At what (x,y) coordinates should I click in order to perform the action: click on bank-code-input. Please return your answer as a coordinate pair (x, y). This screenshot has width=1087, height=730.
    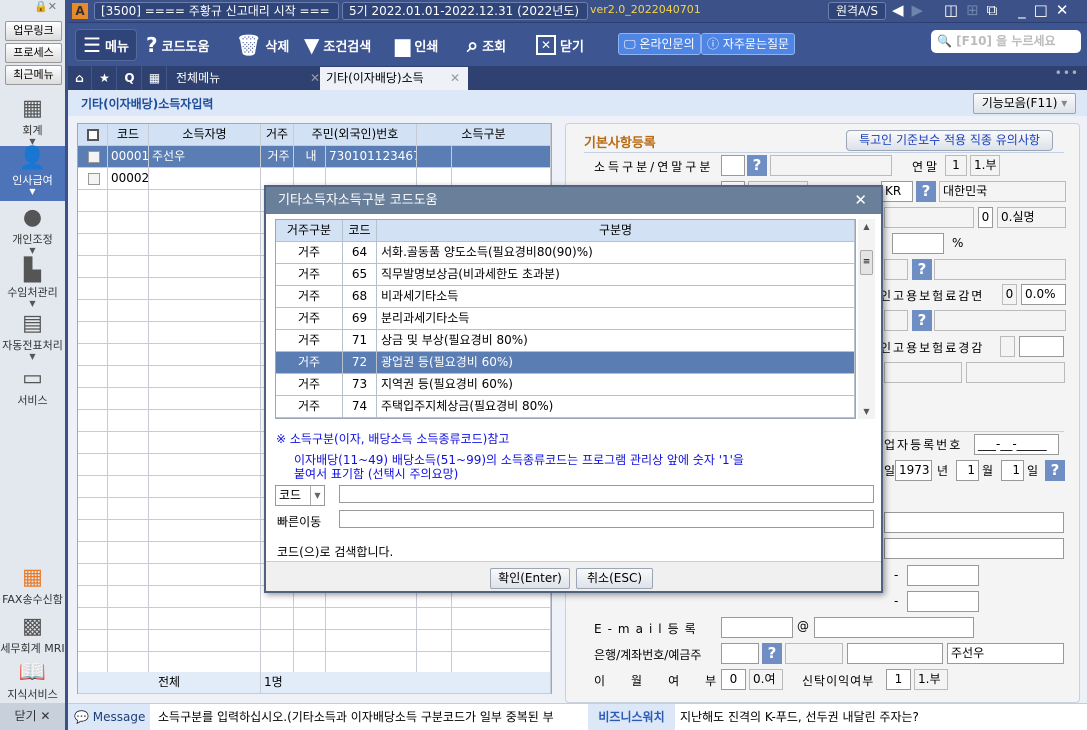
    Looking at the image, I should click on (740, 653).